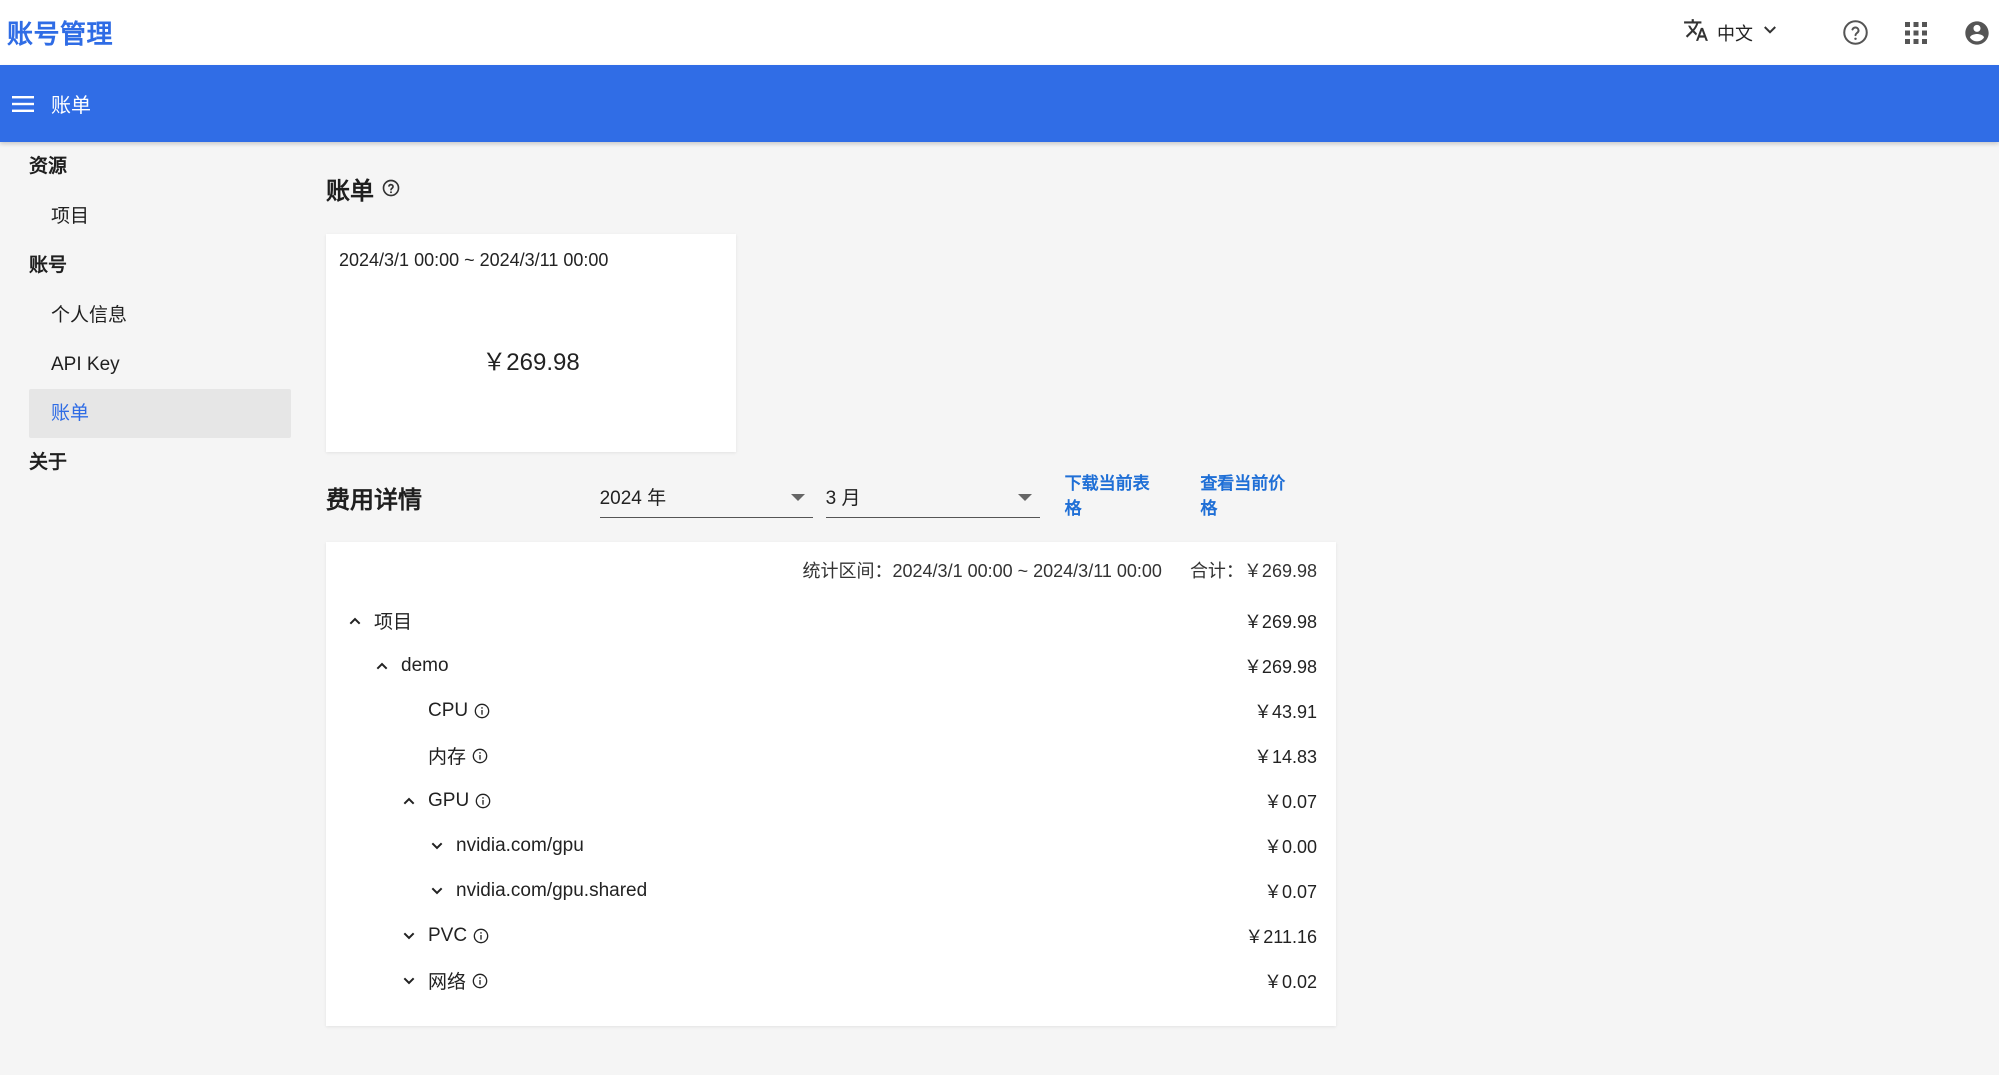 This screenshot has height=1075, width=1999. I want to click on header-title: 账单, so click(71, 106).